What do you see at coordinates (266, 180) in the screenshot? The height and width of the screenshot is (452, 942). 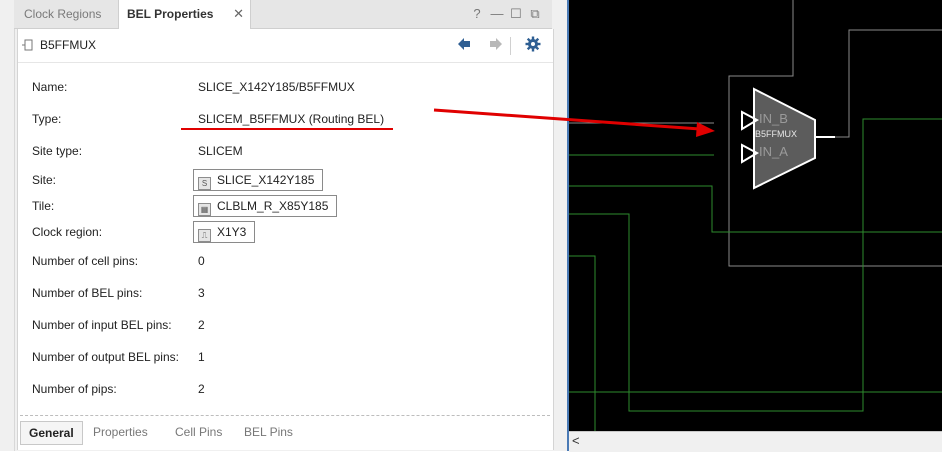 I see `site-link-label: SLICE_X142Y185` at bounding box center [266, 180].